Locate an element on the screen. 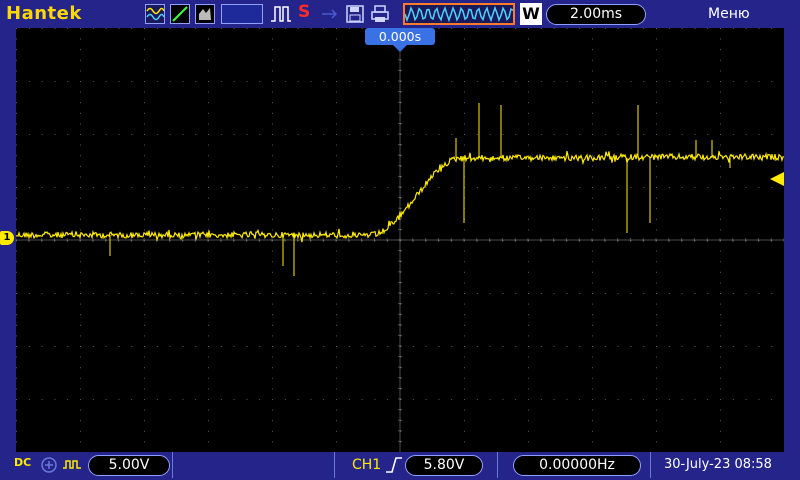  persistence-icon is located at coordinates (205, 14).